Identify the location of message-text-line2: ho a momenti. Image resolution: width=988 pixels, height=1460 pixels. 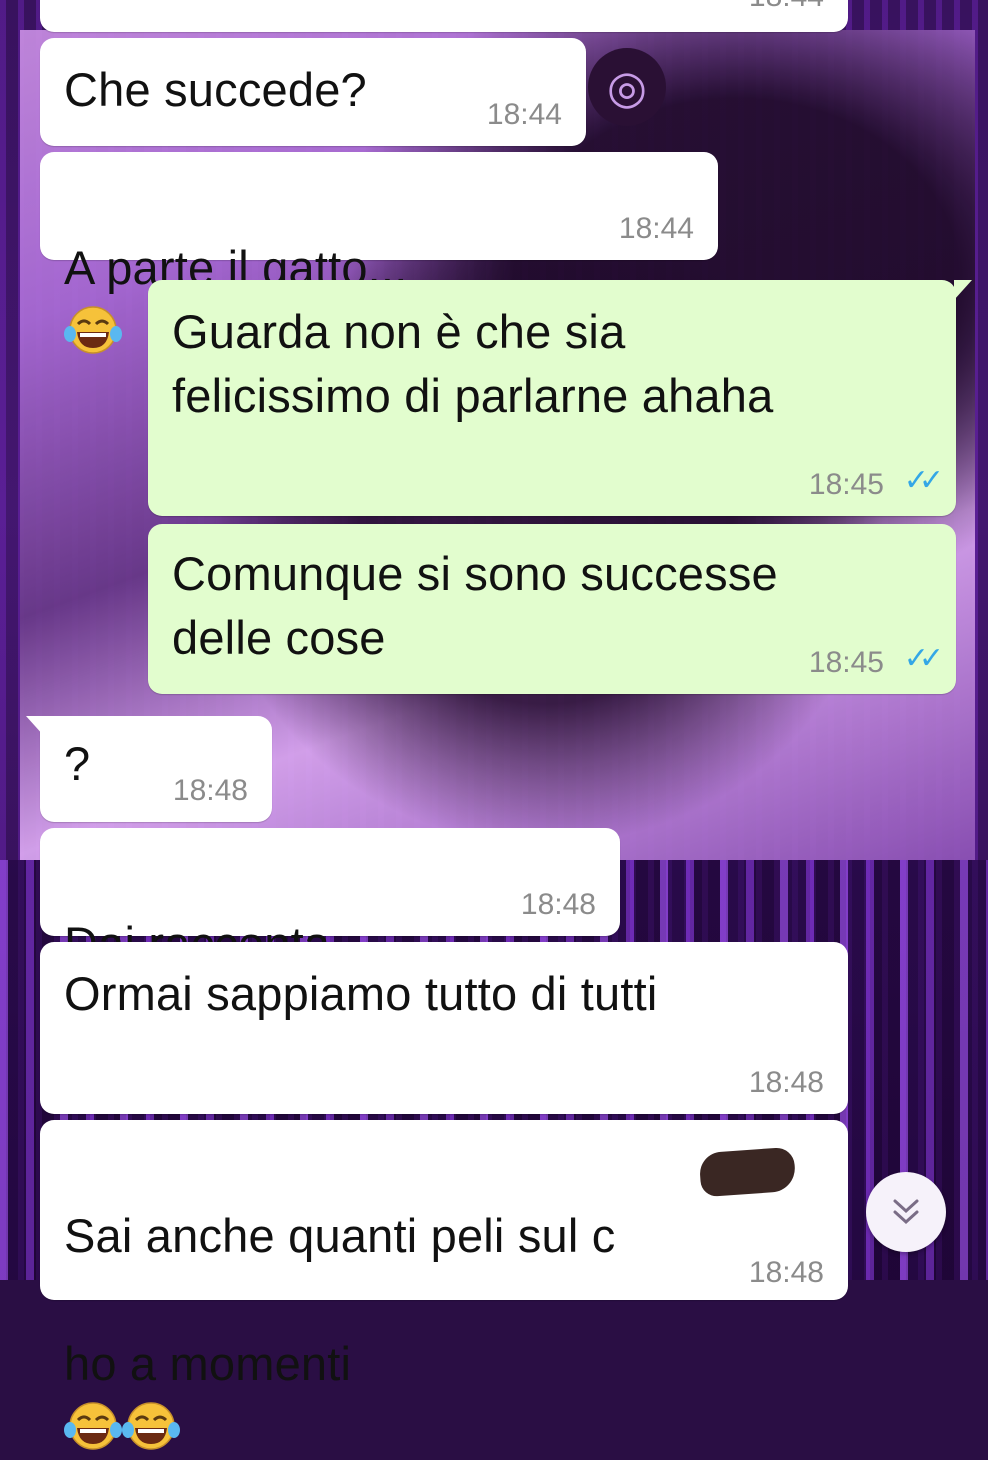
(208, 1363).